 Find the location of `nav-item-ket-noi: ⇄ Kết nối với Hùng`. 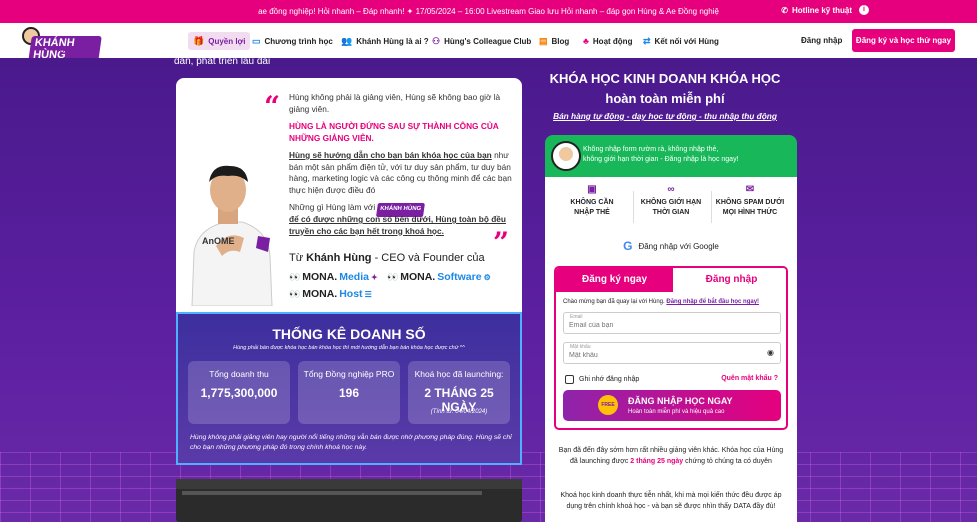

nav-item-ket-noi: ⇄ Kết nối với Hùng is located at coordinates (681, 41).